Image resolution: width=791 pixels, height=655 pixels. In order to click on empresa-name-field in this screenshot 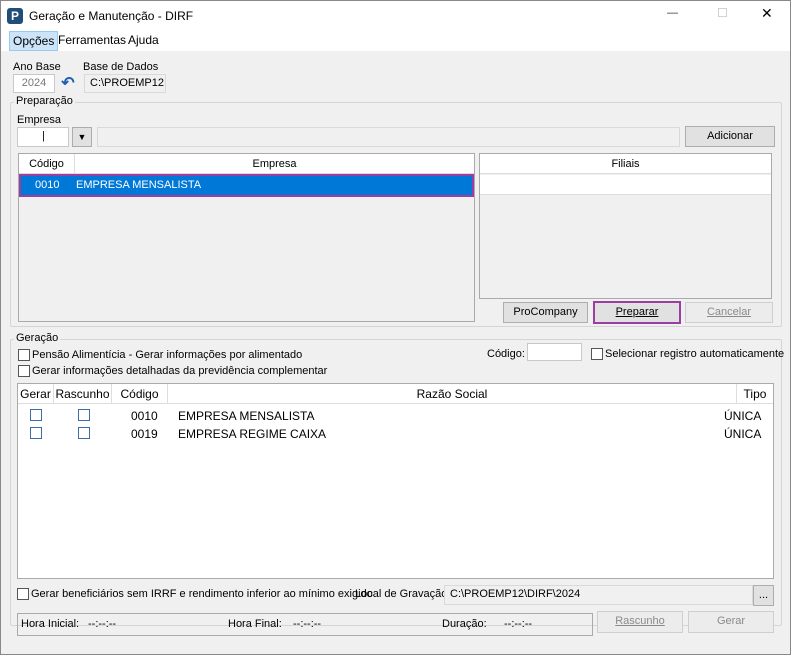, I will do `click(388, 137)`.